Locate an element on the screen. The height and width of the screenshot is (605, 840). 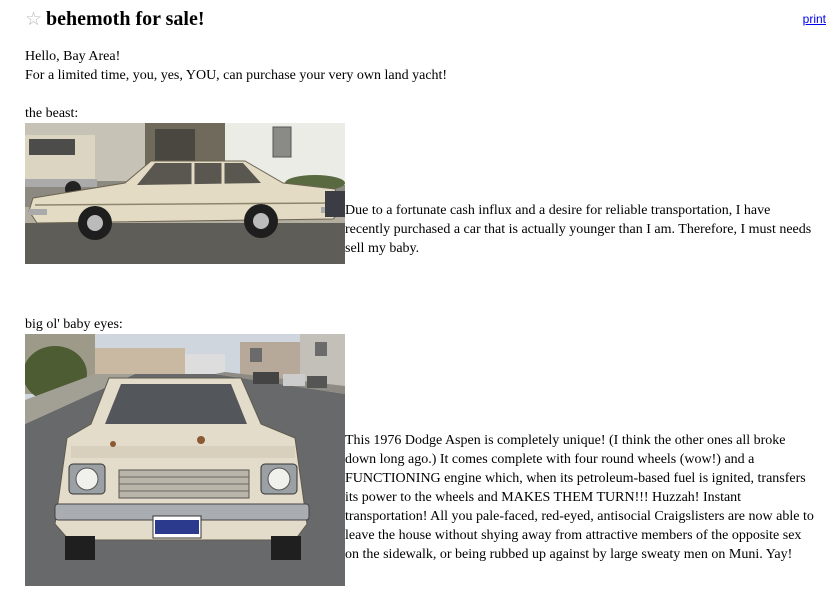
post-title: behemoth for sale! is located at coordinates (125, 19).